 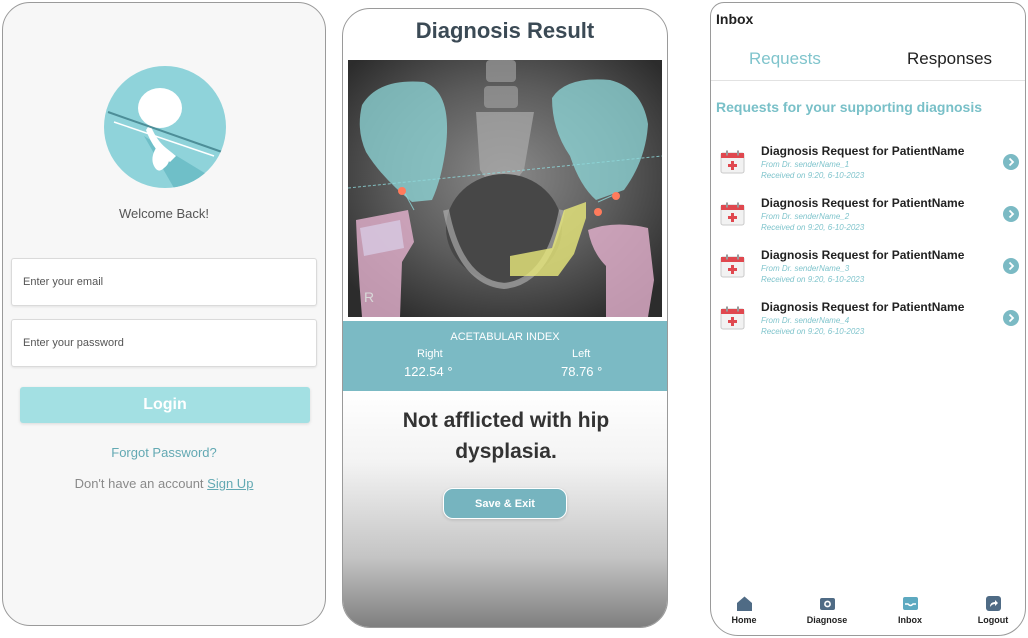 I want to click on logout-icon, so click(x=993, y=603).